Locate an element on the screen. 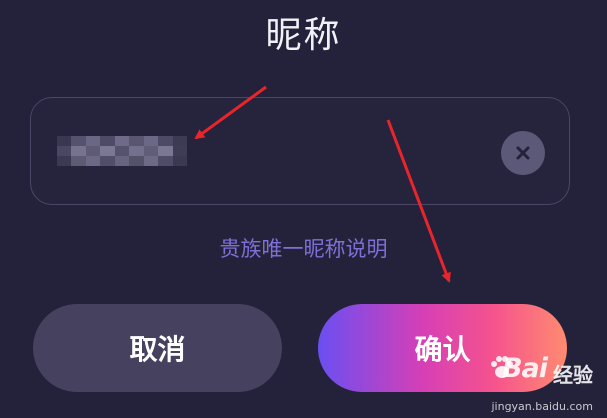 The height and width of the screenshot is (418, 607). paw-icon is located at coordinates (502, 367).